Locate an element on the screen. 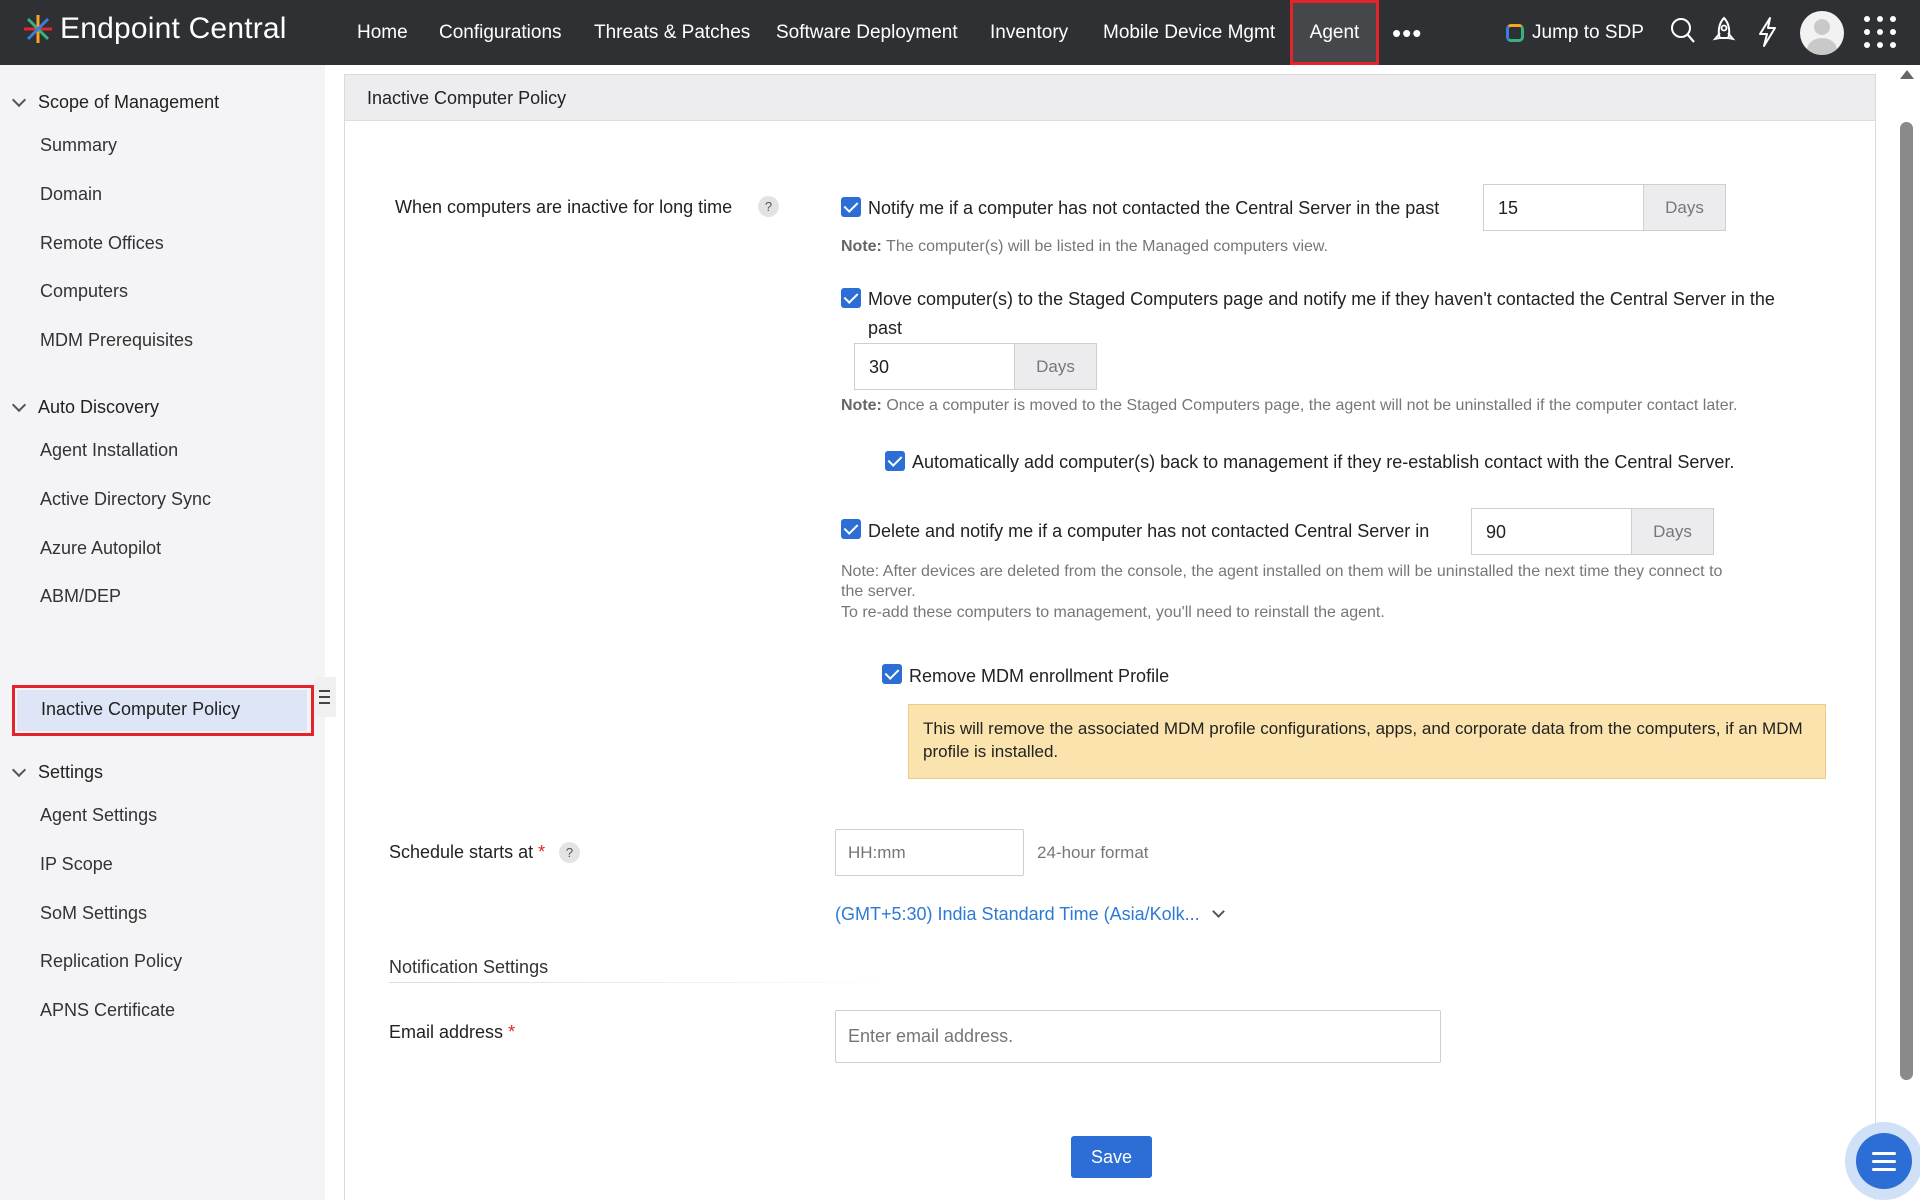 Image resolution: width=1920 pixels, height=1200 pixels. sidebar-section-auto-discovery: Auto Discovery is located at coordinates (85, 407).